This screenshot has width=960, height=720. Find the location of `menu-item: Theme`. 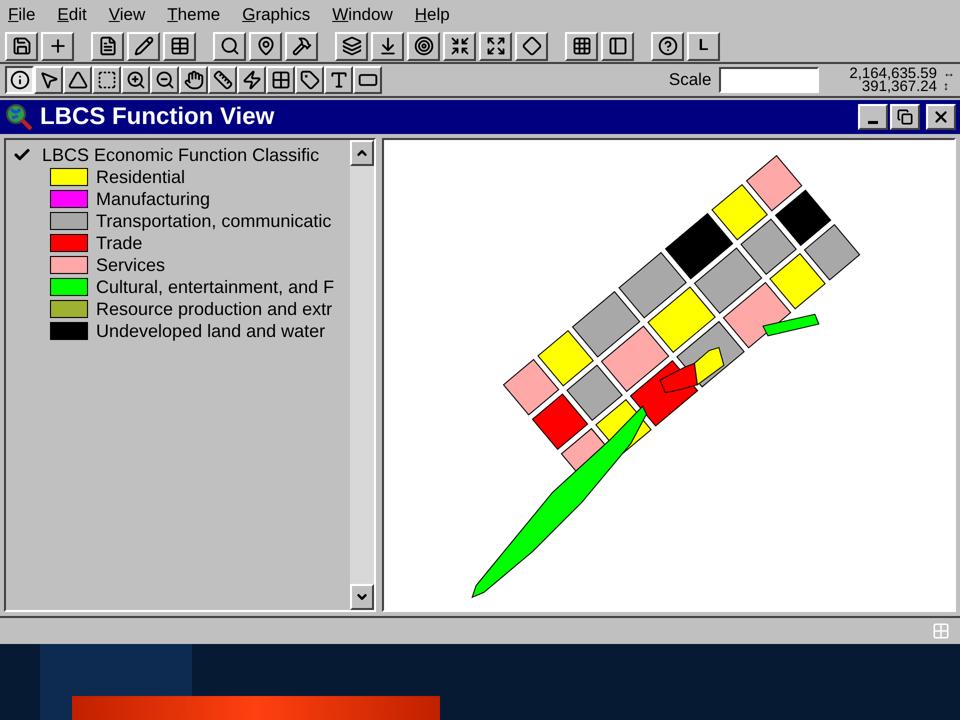

menu-item: Theme is located at coordinates (193, 15).